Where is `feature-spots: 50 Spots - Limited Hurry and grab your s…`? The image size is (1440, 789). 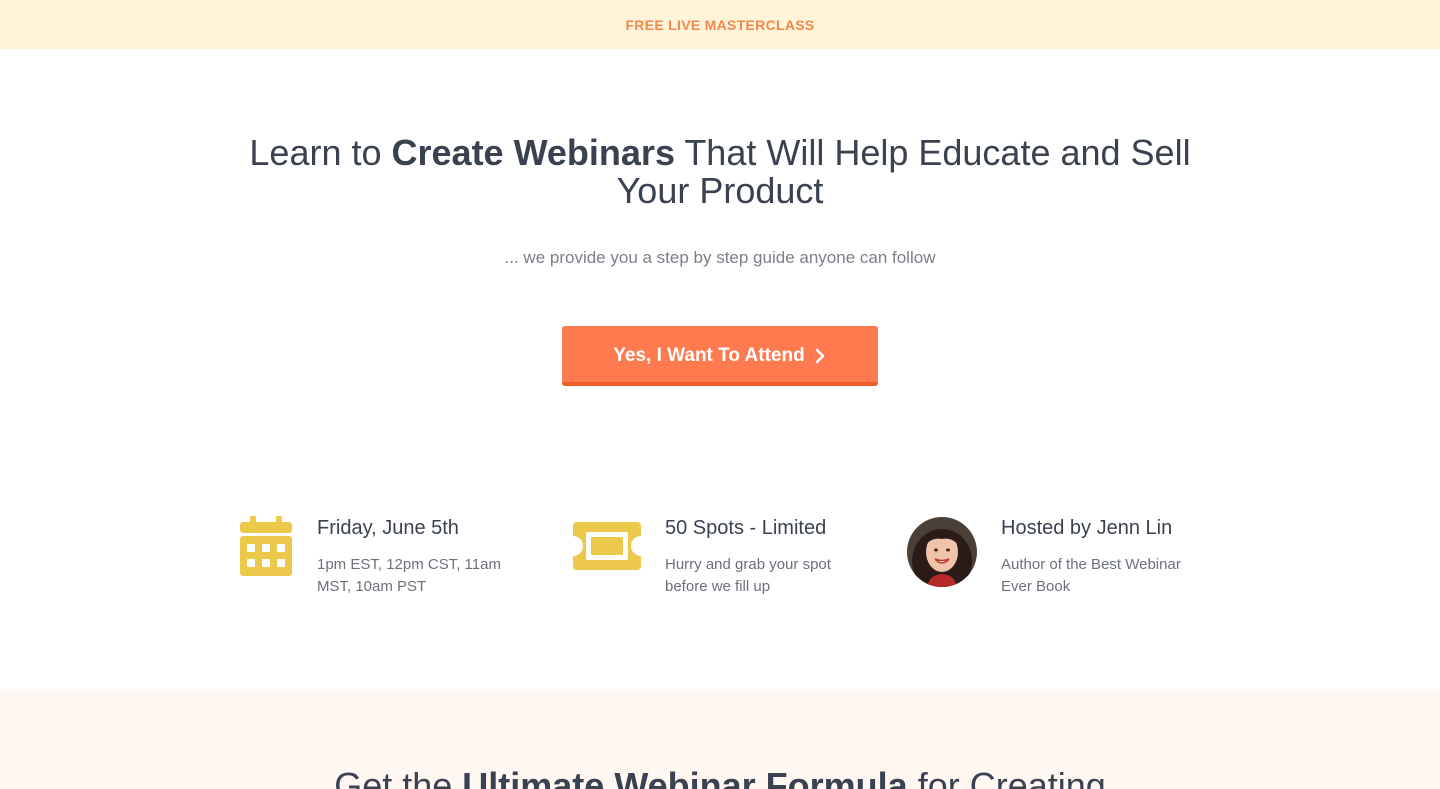
feature-spots: 50 Spots - Limited Hurry and grab your s… is located at coordinates (723, 566).